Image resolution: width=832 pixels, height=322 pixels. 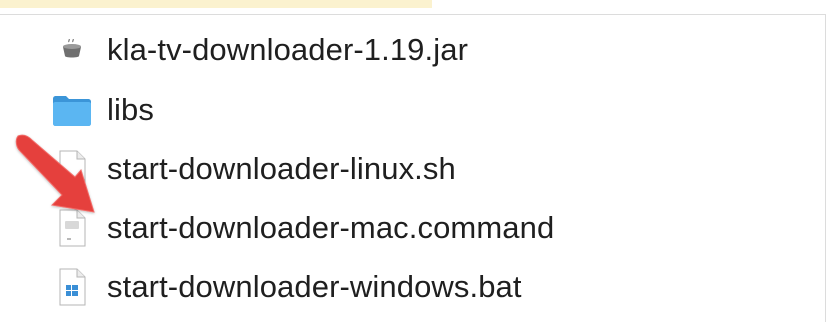 What do you see at coordinates (72, 287) in the screenshot?
I see `windows-document-icon` at bounding box center [72, 287].